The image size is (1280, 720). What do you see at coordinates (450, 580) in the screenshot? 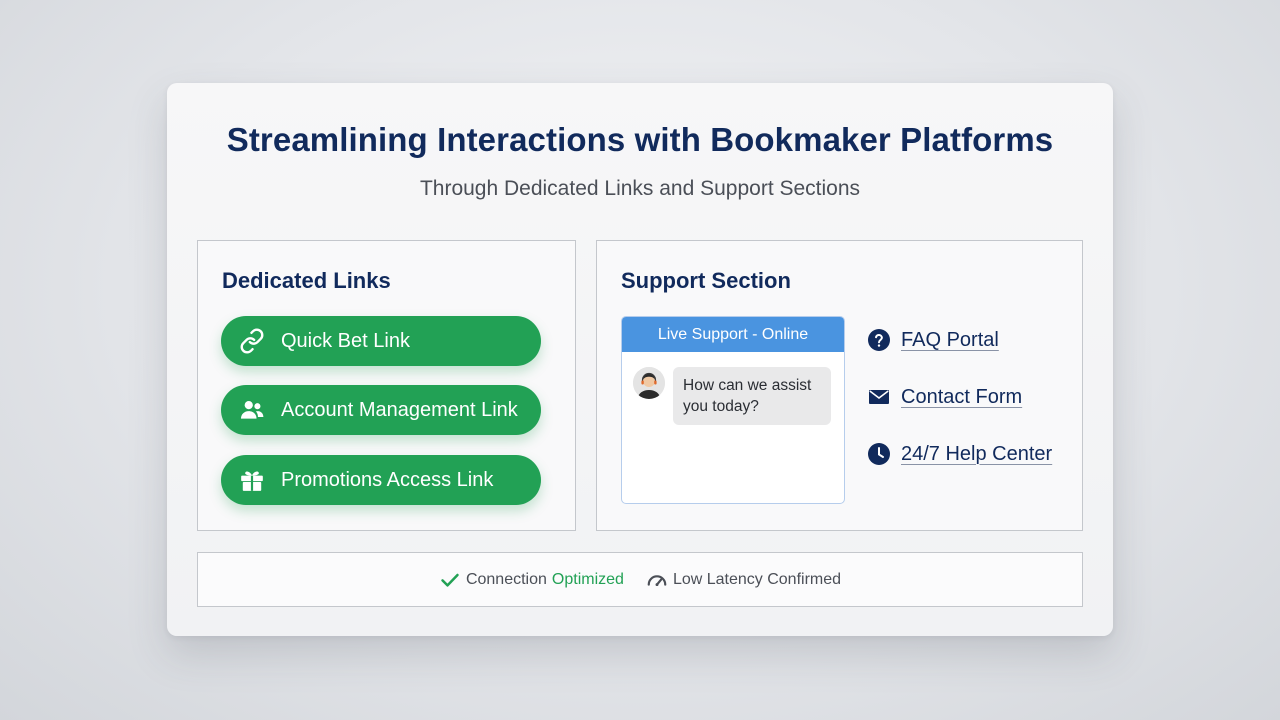
I see `checkmark-icon` at bounding box center [450, 580].